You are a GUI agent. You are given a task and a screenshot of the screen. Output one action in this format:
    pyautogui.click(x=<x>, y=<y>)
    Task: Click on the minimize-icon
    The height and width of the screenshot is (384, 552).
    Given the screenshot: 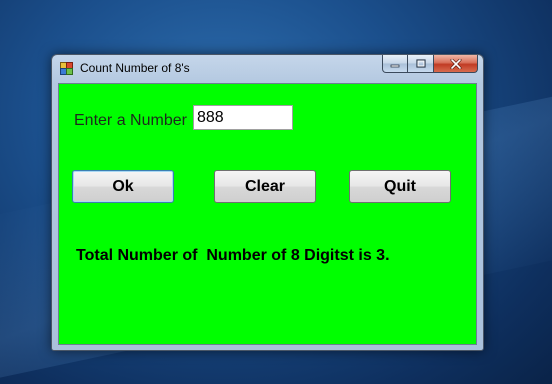 What is the action you would take?
    pyautogui.click(x=395, y=65)
    